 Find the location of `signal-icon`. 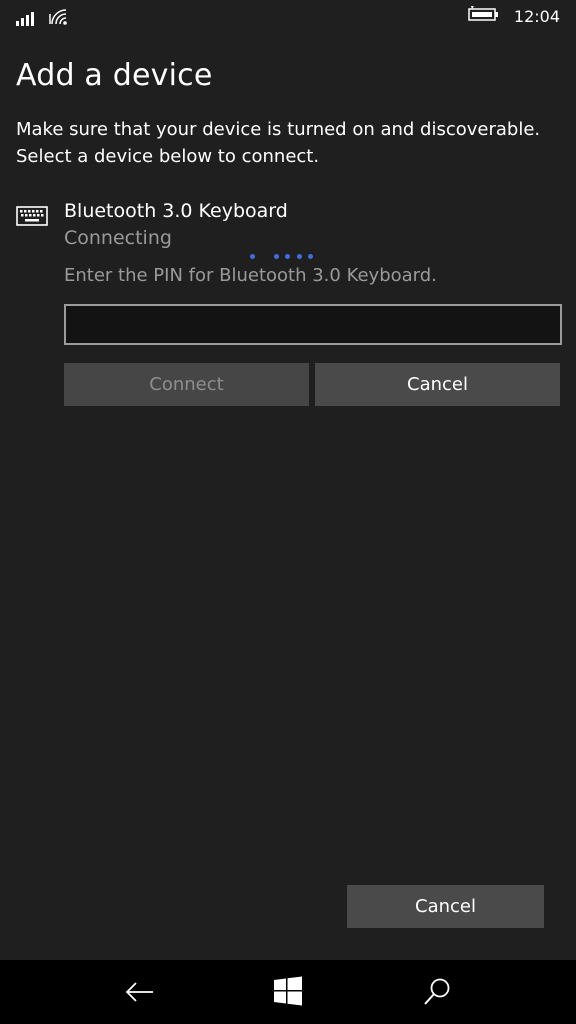

signal-icon is located at coordinates (27, 20).